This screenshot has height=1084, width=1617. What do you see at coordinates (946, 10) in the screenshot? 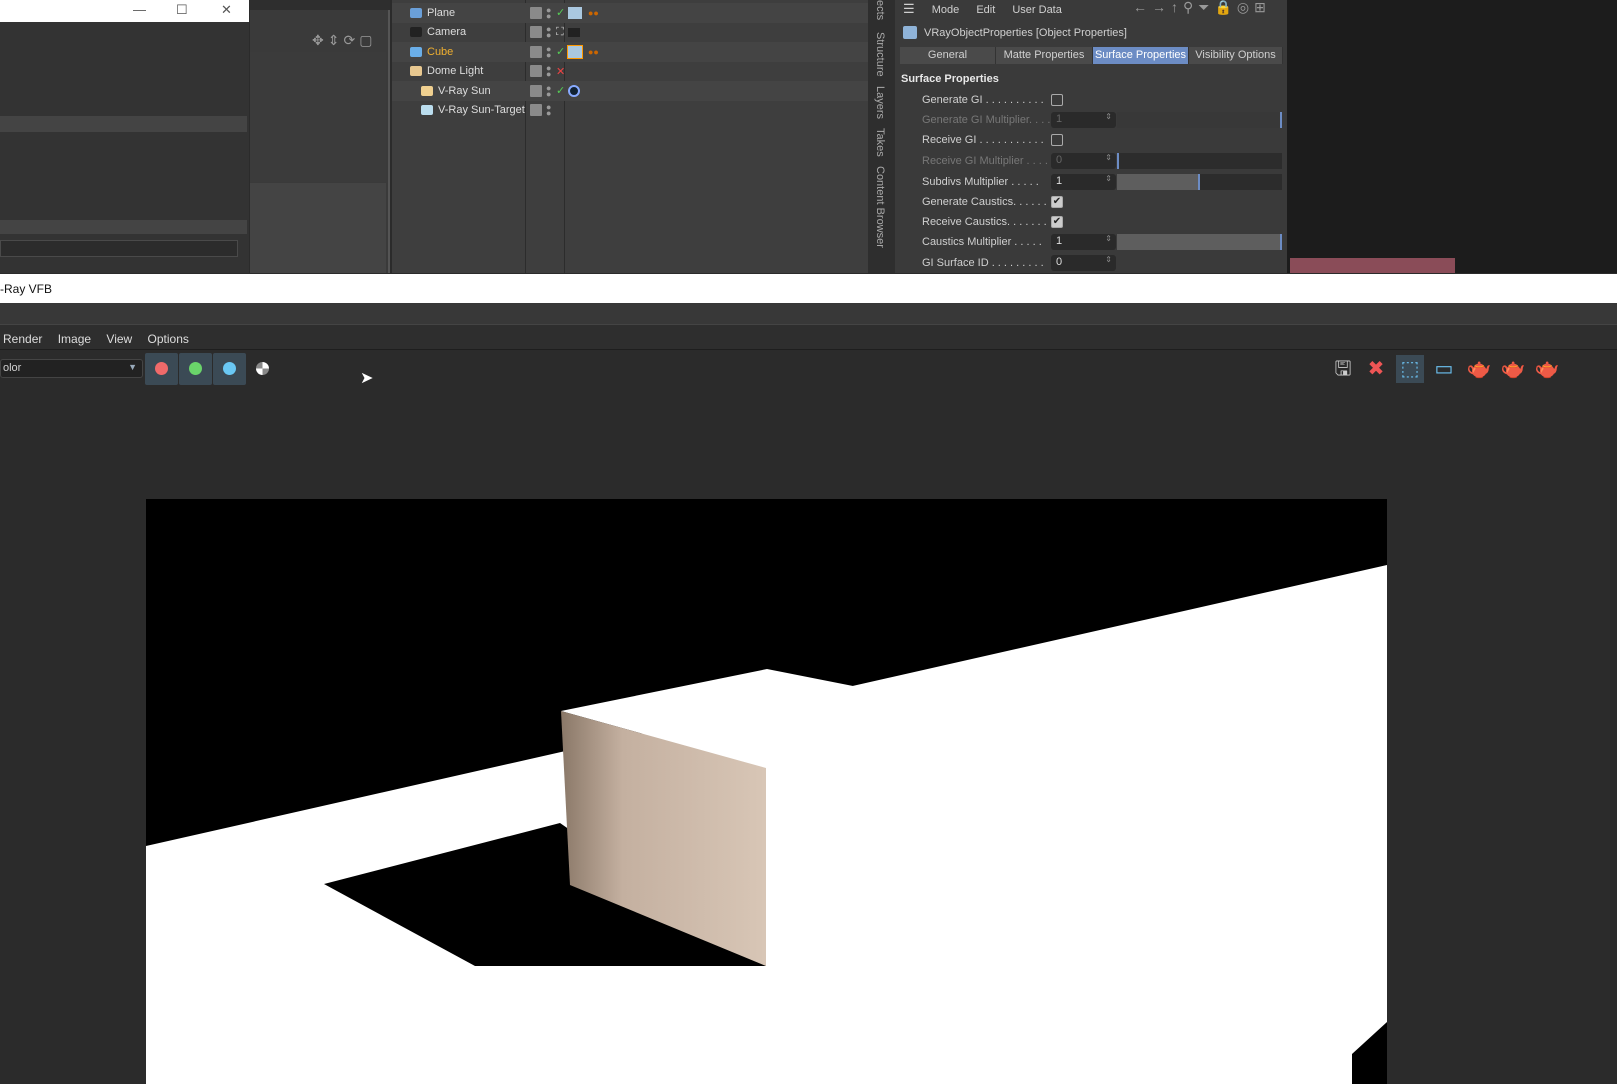
I see `menu-mode: Mode` at bounding box center [946, 10].